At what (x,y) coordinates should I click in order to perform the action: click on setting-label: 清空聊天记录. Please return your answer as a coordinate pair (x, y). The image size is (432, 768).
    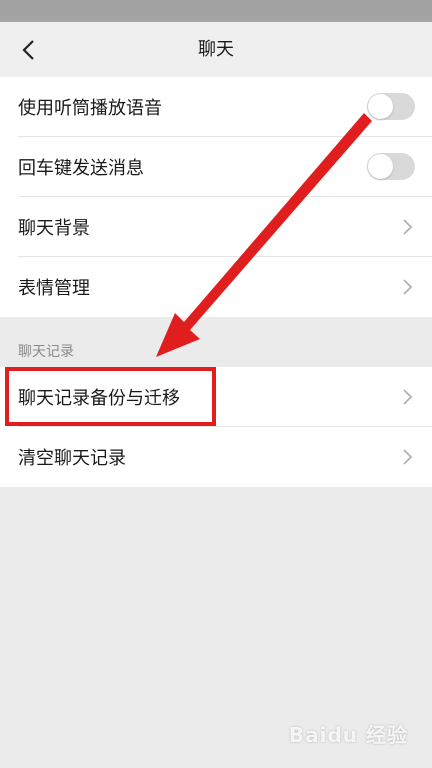
    Looking at the image, I should click on (72, 458).